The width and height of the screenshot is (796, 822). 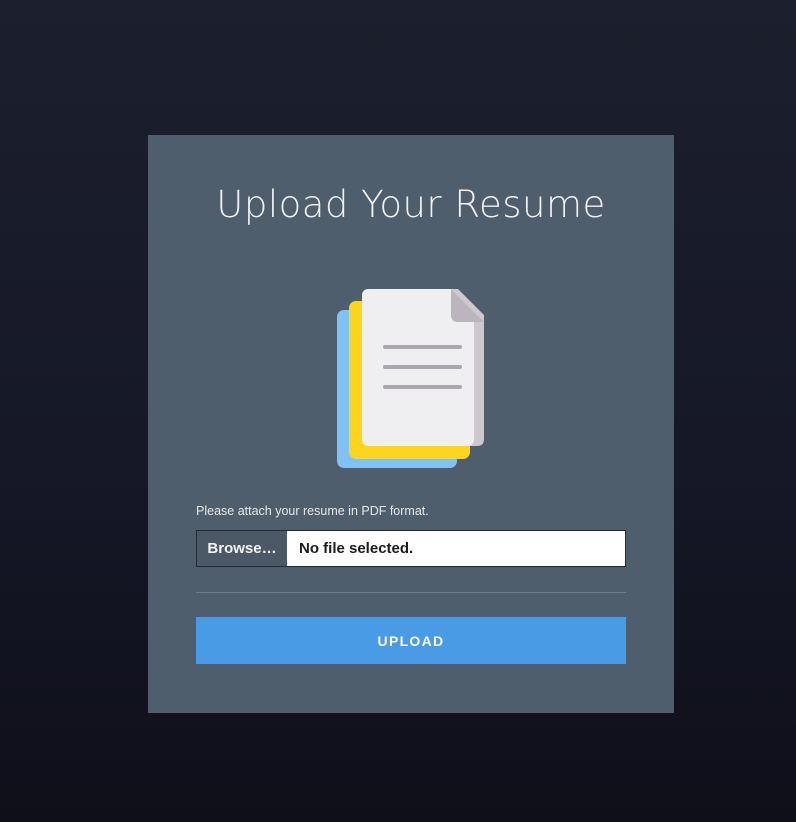 I want to click on file-status-text: No file selected., so click(x=356, y=548).